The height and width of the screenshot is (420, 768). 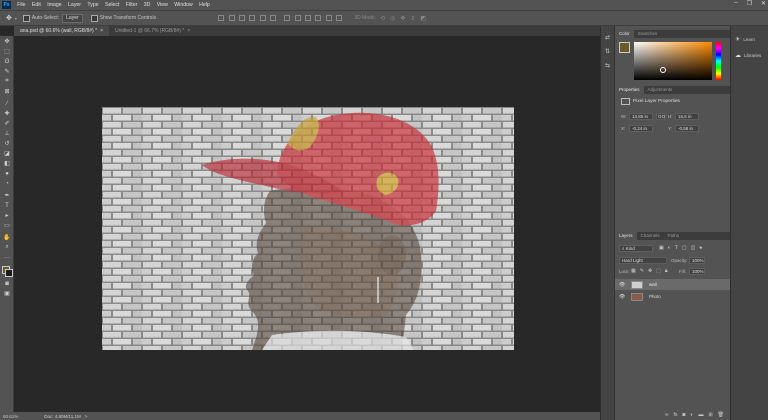 What do you see at coordinates (162, 5) in the screenshot?
I see `menu-view: View` at bounding box center [162, 5].